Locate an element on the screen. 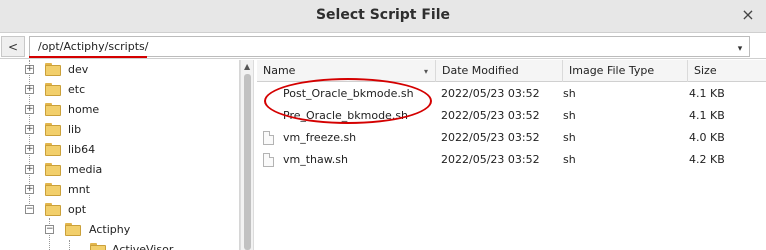 The image size is (766, 250). file-size: 4.2 KB is located at coordinates (707, 159).